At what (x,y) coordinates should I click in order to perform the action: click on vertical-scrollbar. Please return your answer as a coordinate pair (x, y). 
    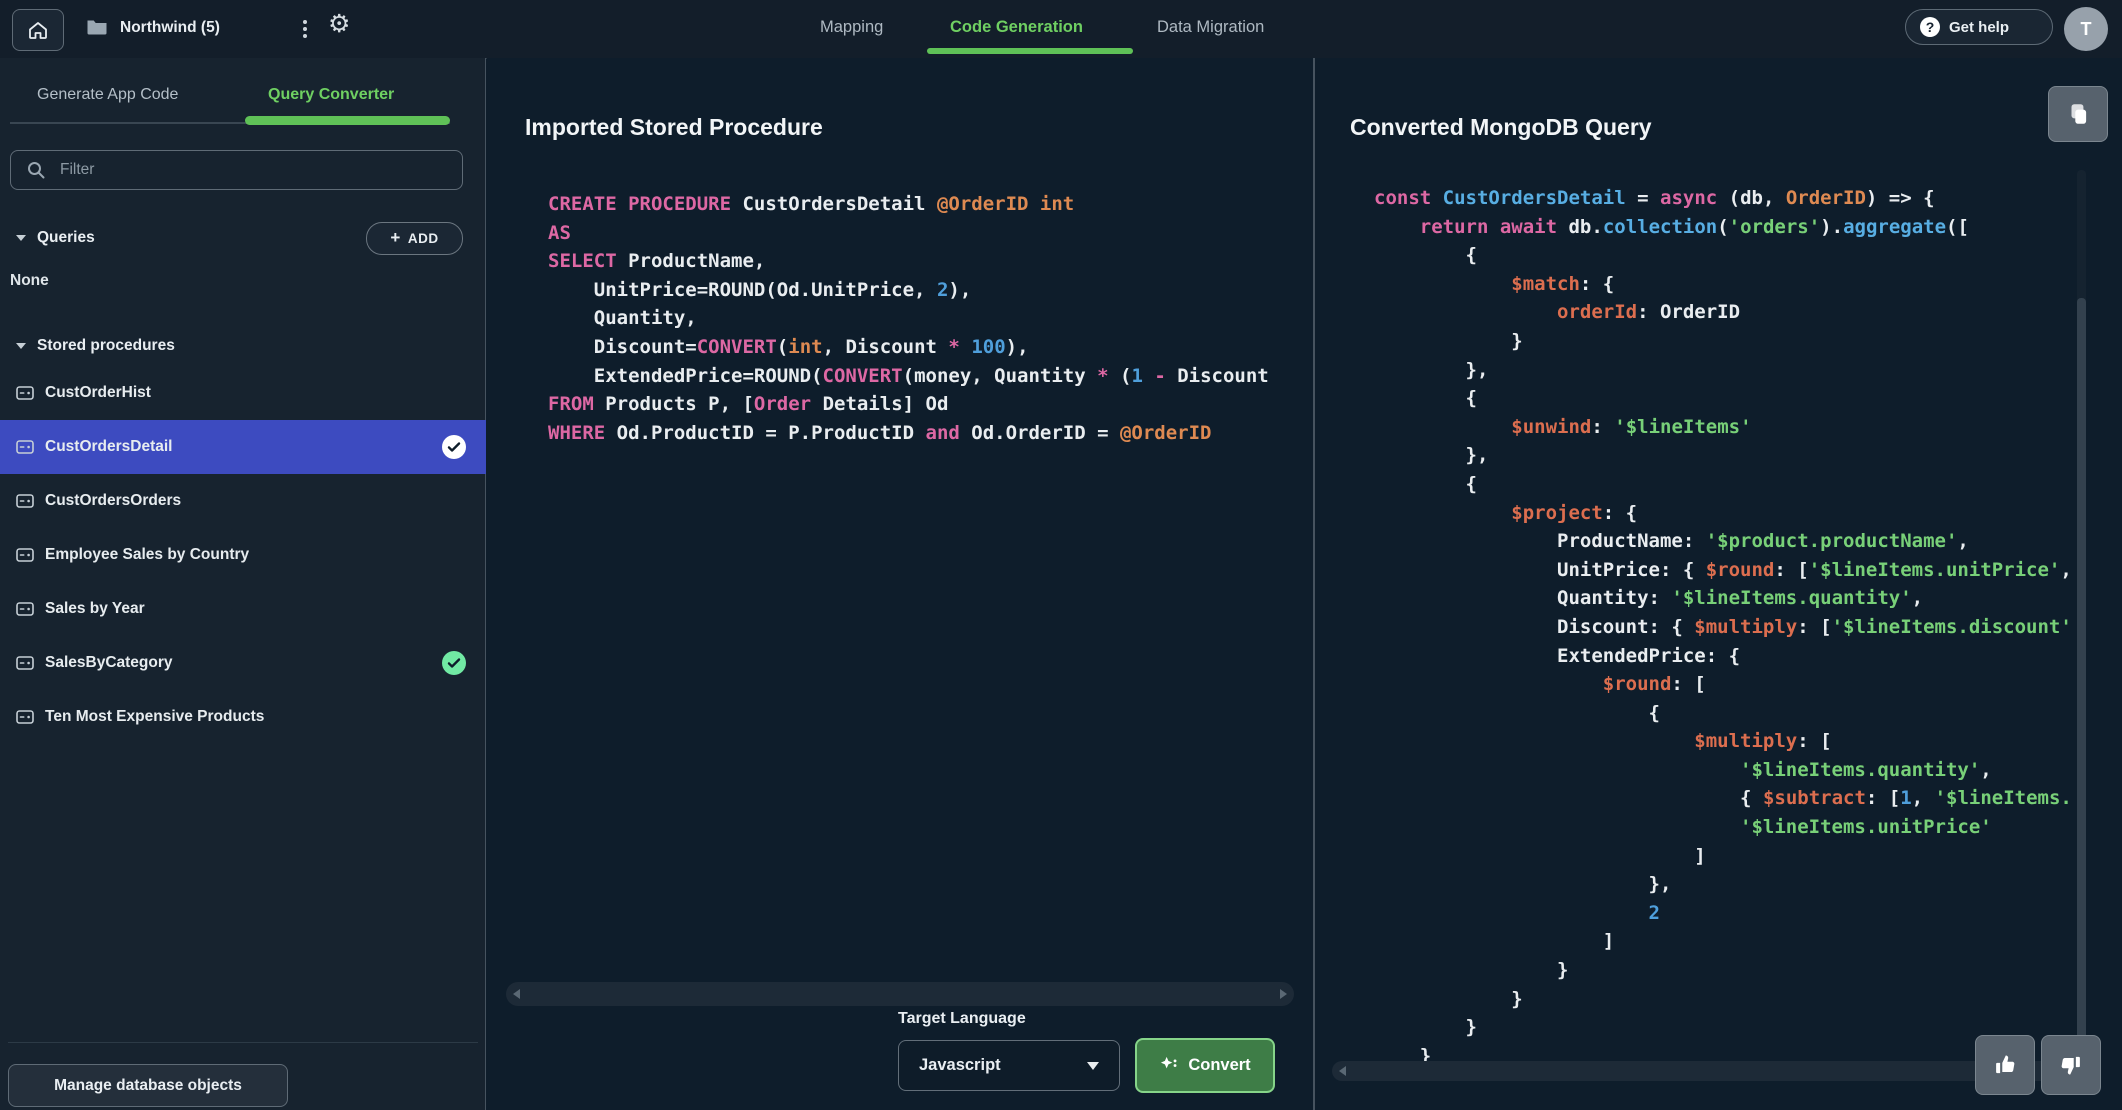
    Looking at the image, I should click on (2081, 629).